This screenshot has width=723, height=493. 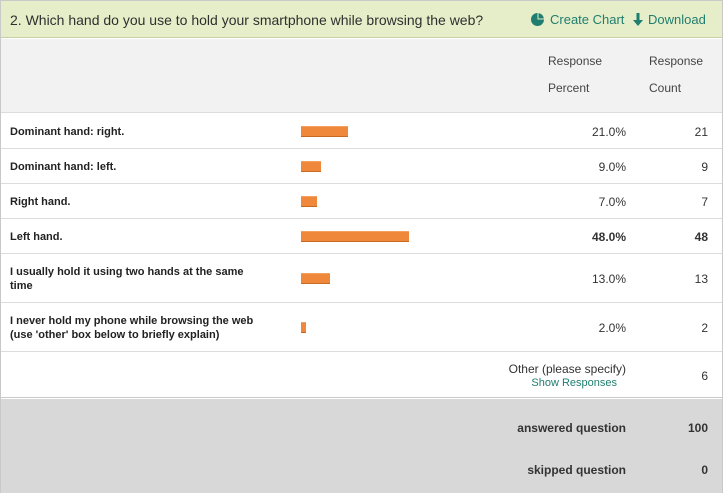 I want to click on answer-label: Left hand., so click(x=147, y=237).